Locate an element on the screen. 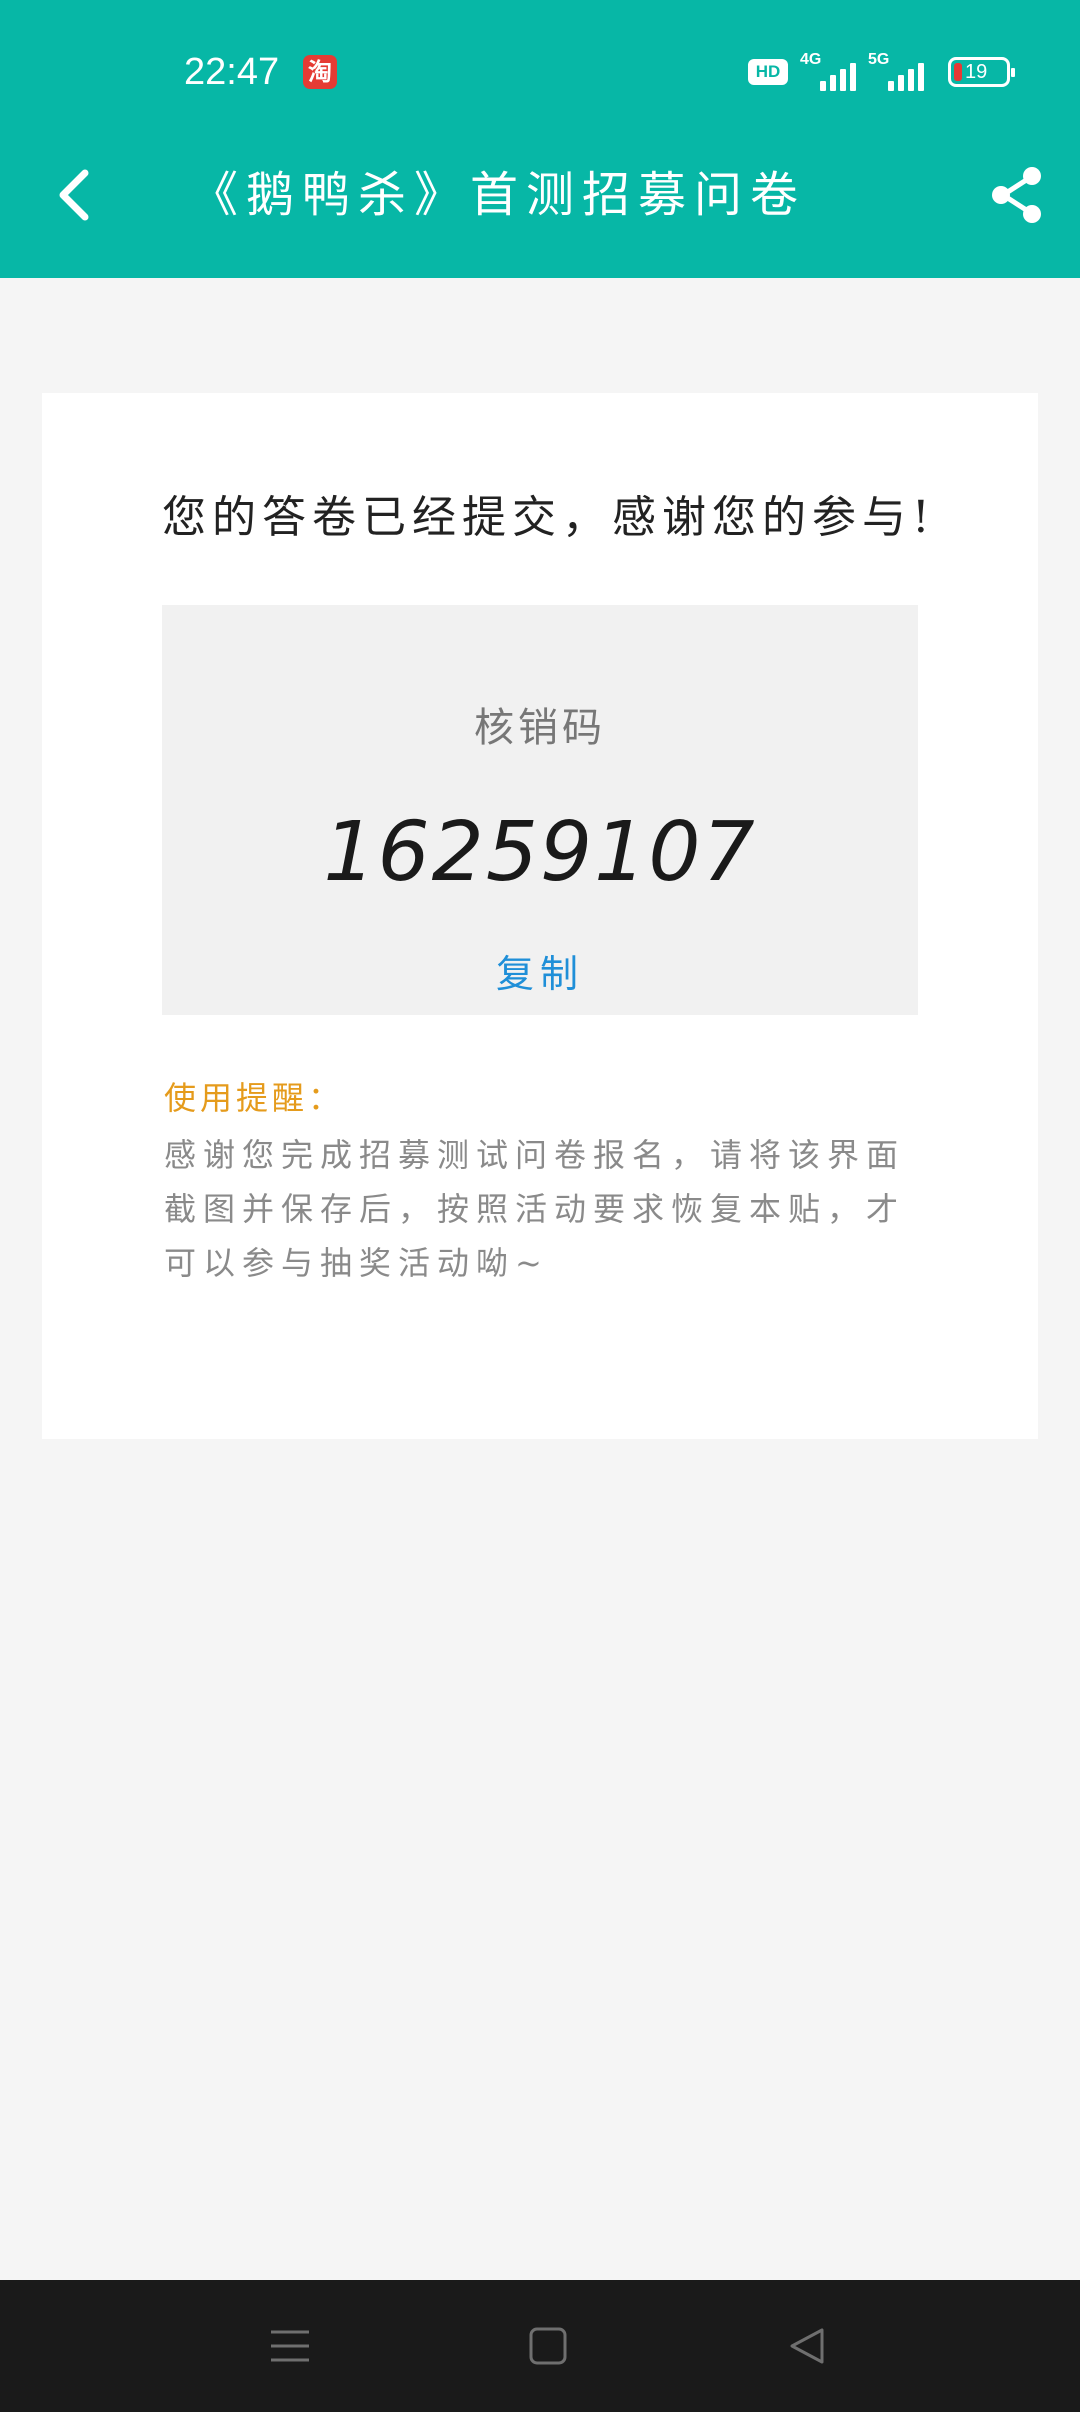 The height and width of the screenshot is (2412, 1080). share-button is located at coordinates (1017, 195).